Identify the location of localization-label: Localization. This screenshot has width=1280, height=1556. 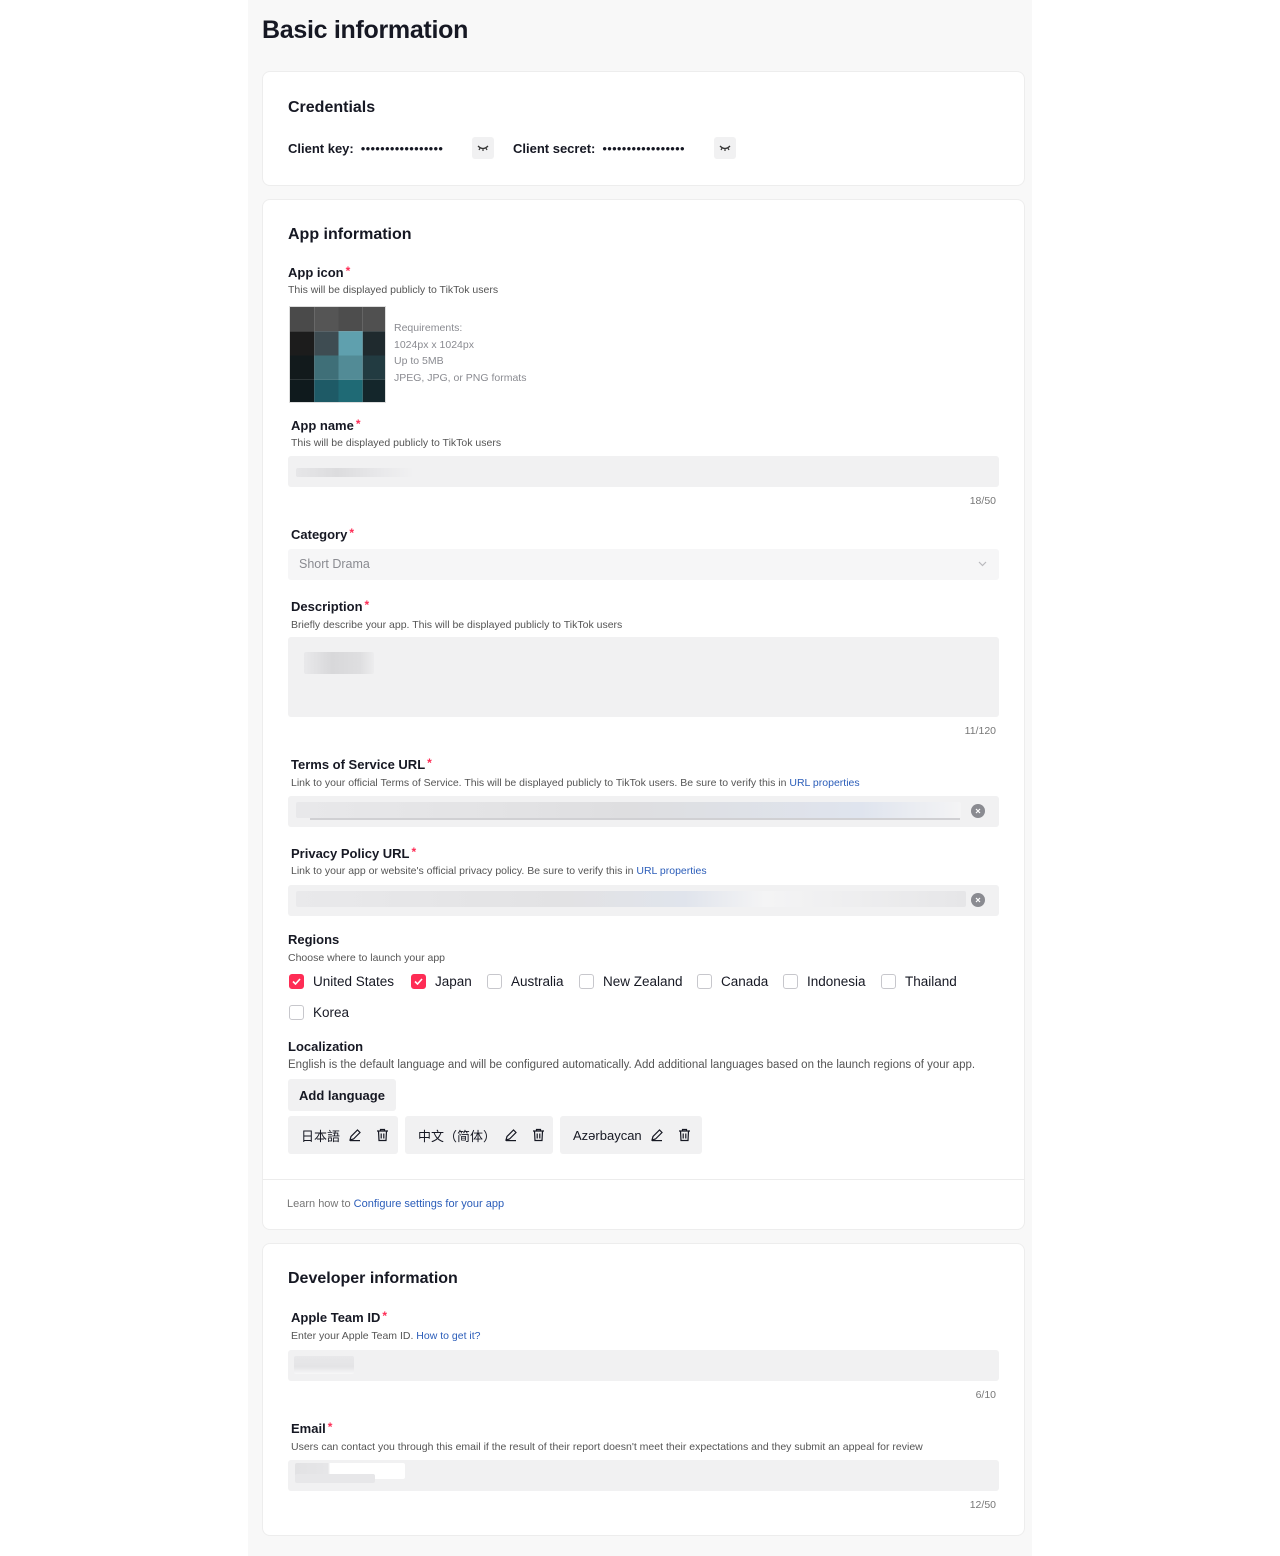
(326, 1046).